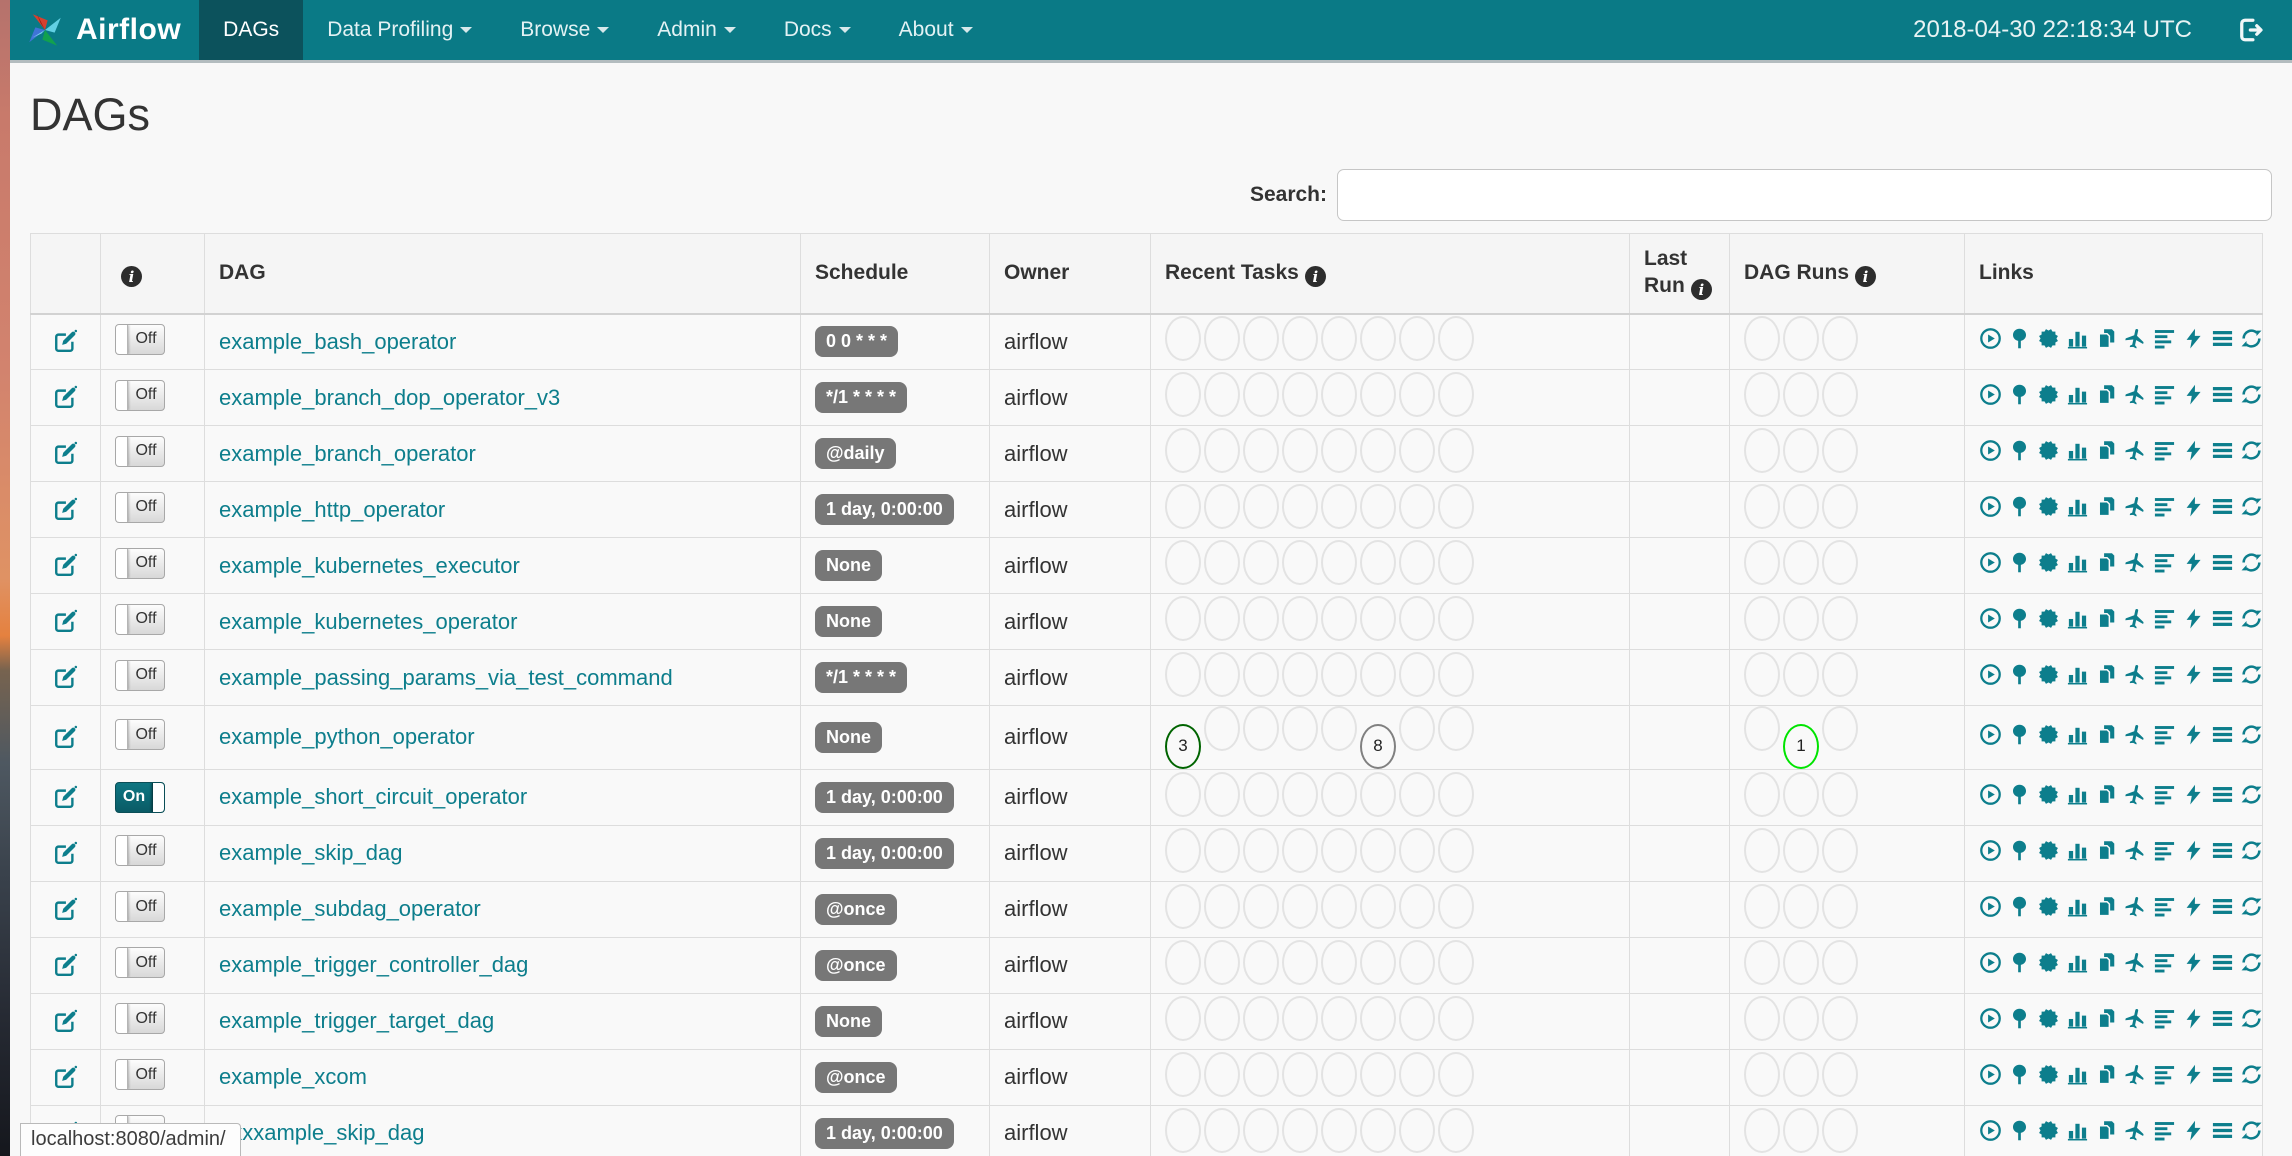  Describe the element at coordinates (817, 30) in the screenshot. I see `nav-item-docs: Docs` at that location.